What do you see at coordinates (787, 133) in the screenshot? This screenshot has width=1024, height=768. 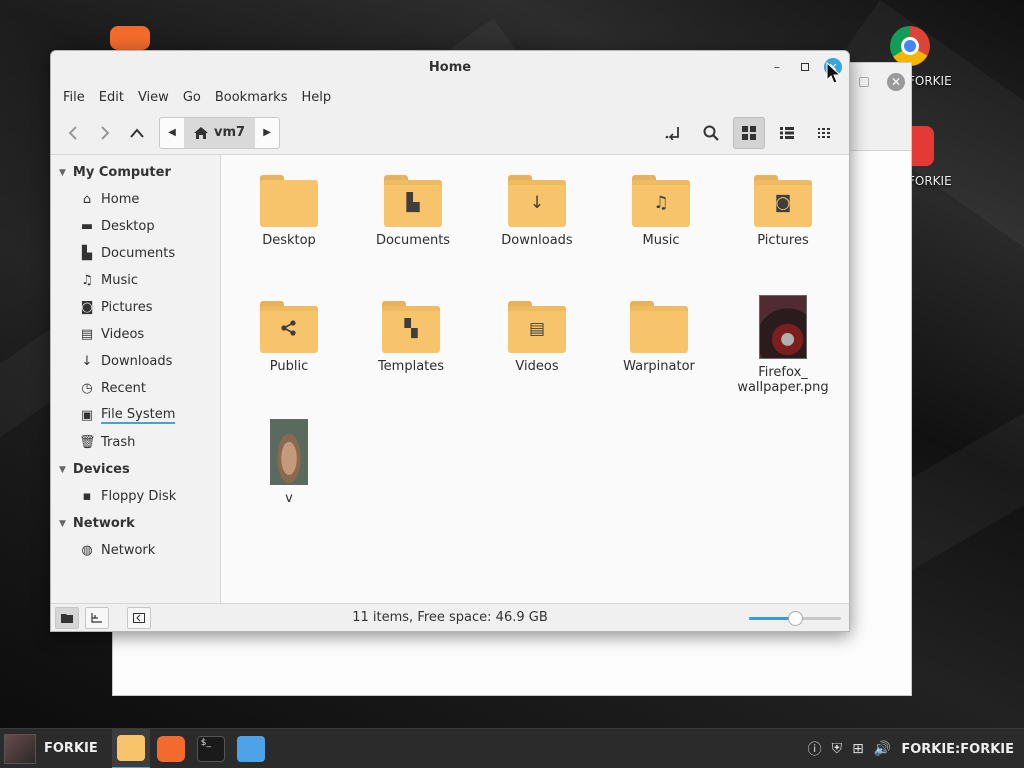 I see `list-view-button` at bounding box center [787, 133].